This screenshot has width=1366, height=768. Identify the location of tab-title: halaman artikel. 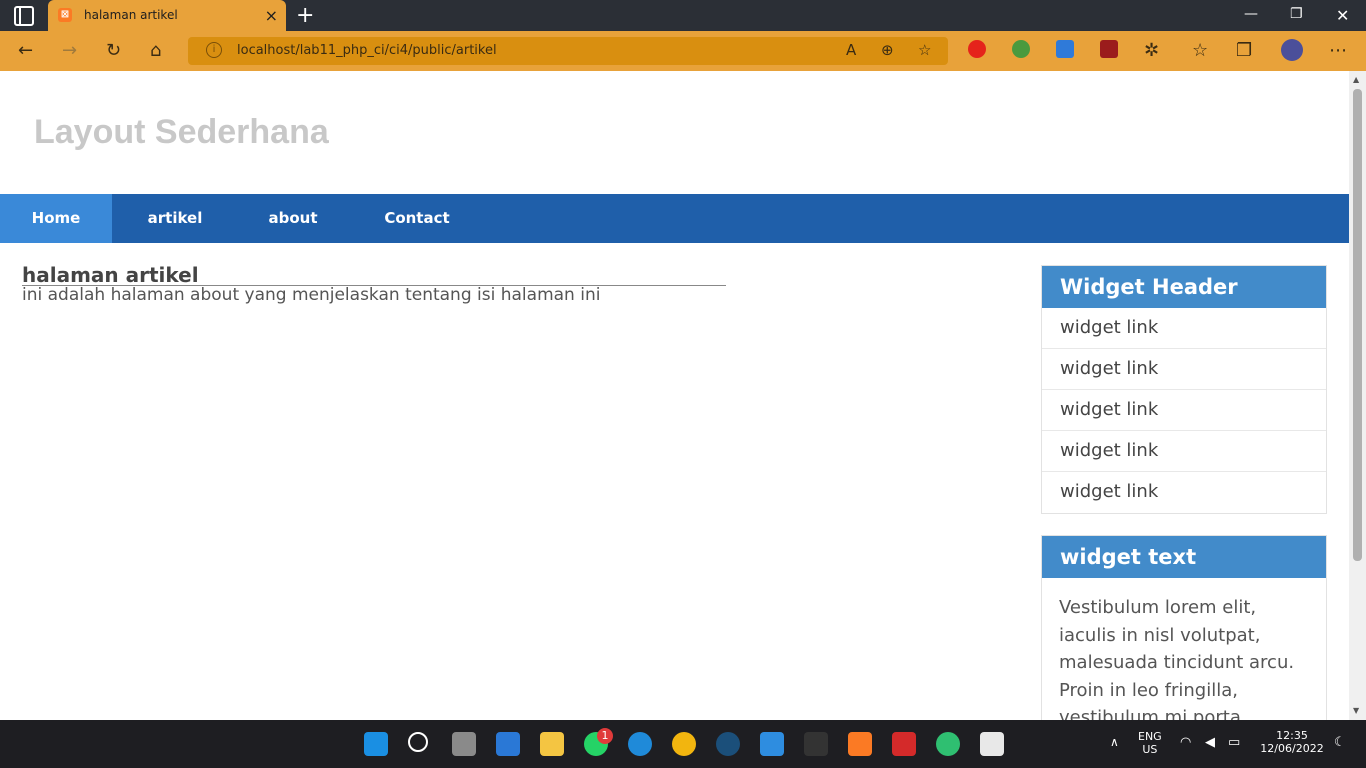
(131, 15).